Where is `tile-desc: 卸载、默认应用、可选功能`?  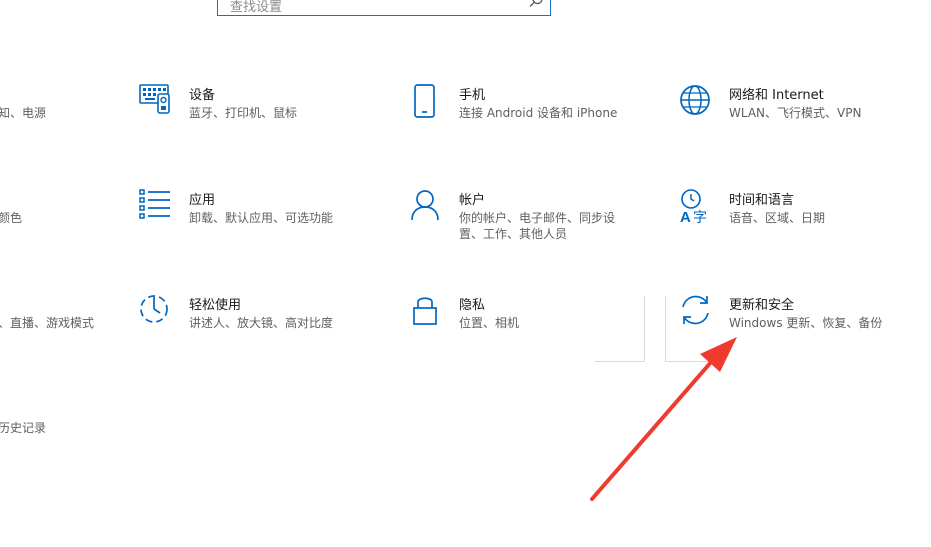 tile-desc: 卸载、默认应用、可选功能 is located at coordinates (261, 218).